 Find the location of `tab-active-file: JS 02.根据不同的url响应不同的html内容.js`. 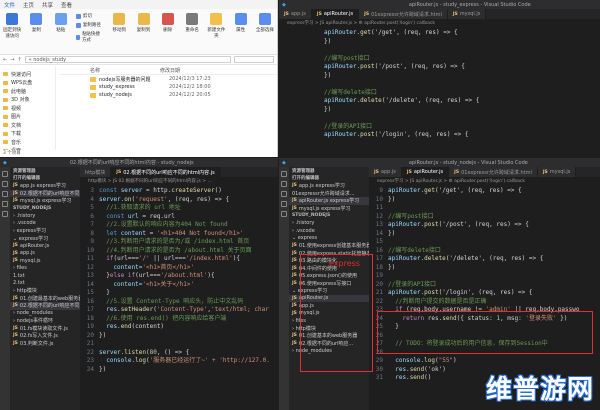

tab-active-file: JS 02.根据不同的url响应不同的html内容.js is located at coordinates (166, 172).